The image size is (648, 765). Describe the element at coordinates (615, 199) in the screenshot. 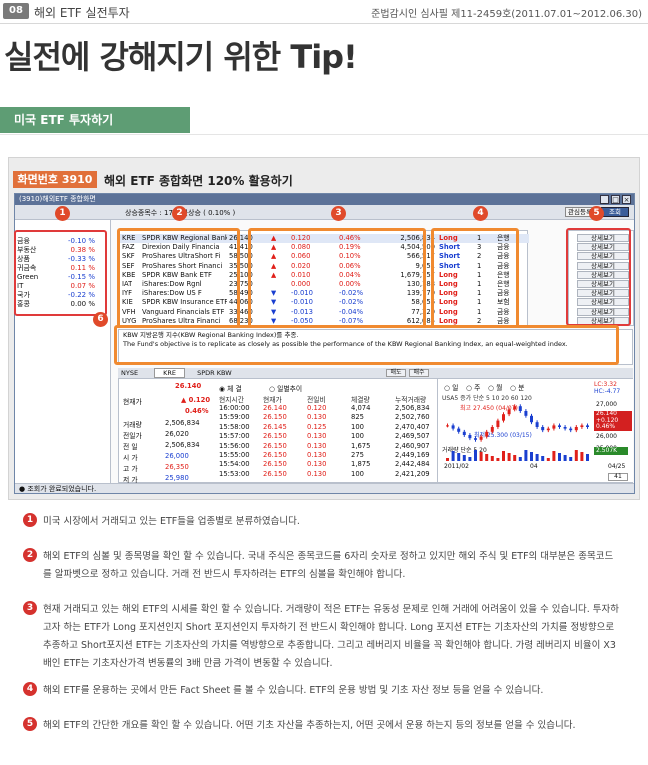

I see `maximize-button: □` at that location.